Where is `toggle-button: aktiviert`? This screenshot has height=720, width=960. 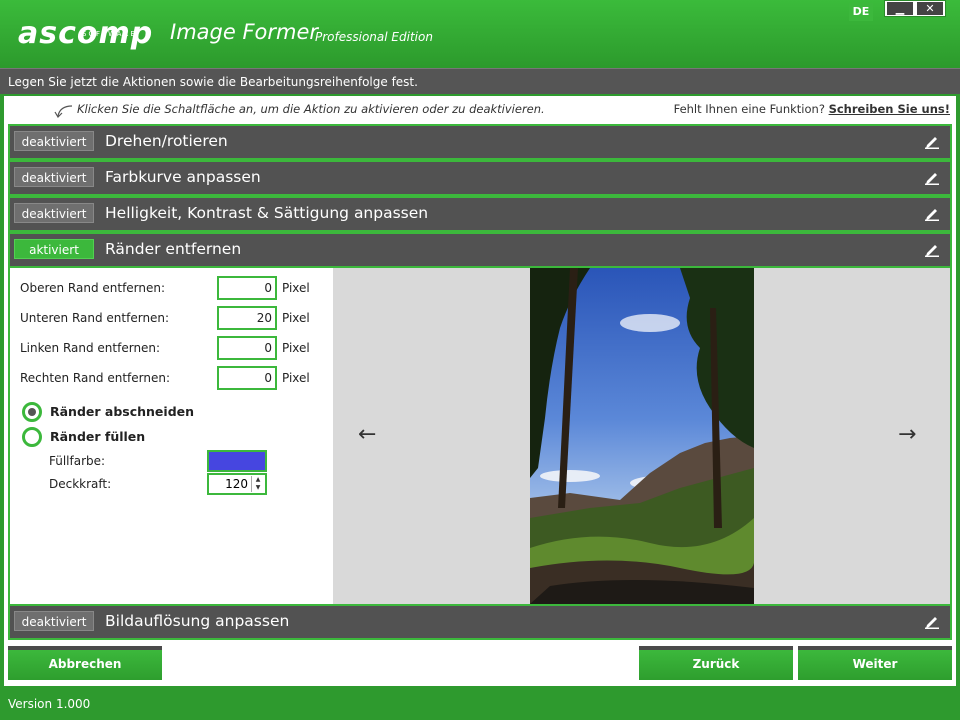 toggle-button: aktiviert is located at coordinates (54, 249).